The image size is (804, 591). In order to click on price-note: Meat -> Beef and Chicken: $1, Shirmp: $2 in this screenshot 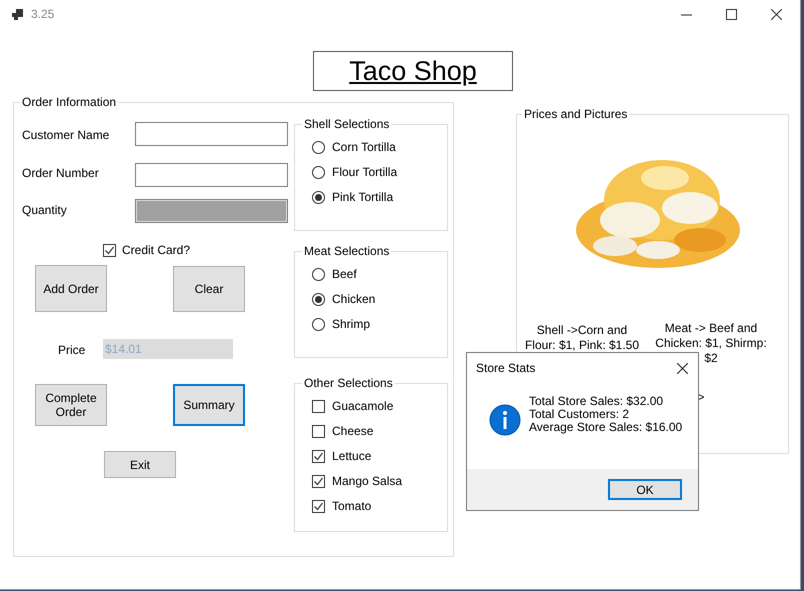, I will do `click(711, 343)`.